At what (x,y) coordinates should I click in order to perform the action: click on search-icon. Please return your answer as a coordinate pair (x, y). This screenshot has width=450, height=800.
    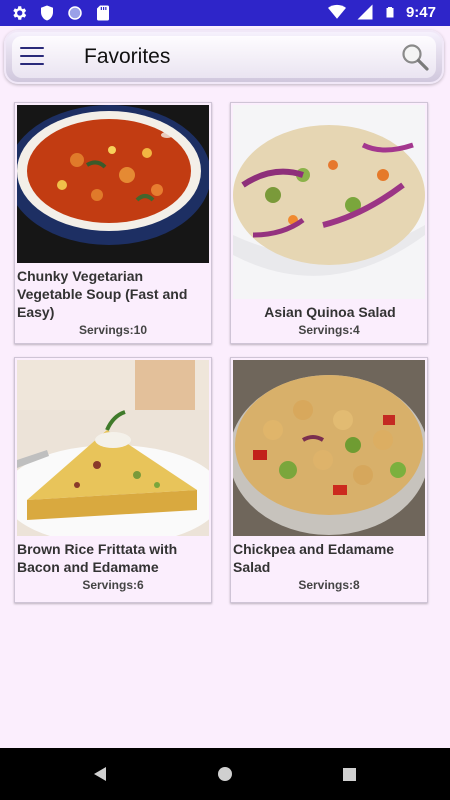
    Looking at the image, I should click on (415, 57).